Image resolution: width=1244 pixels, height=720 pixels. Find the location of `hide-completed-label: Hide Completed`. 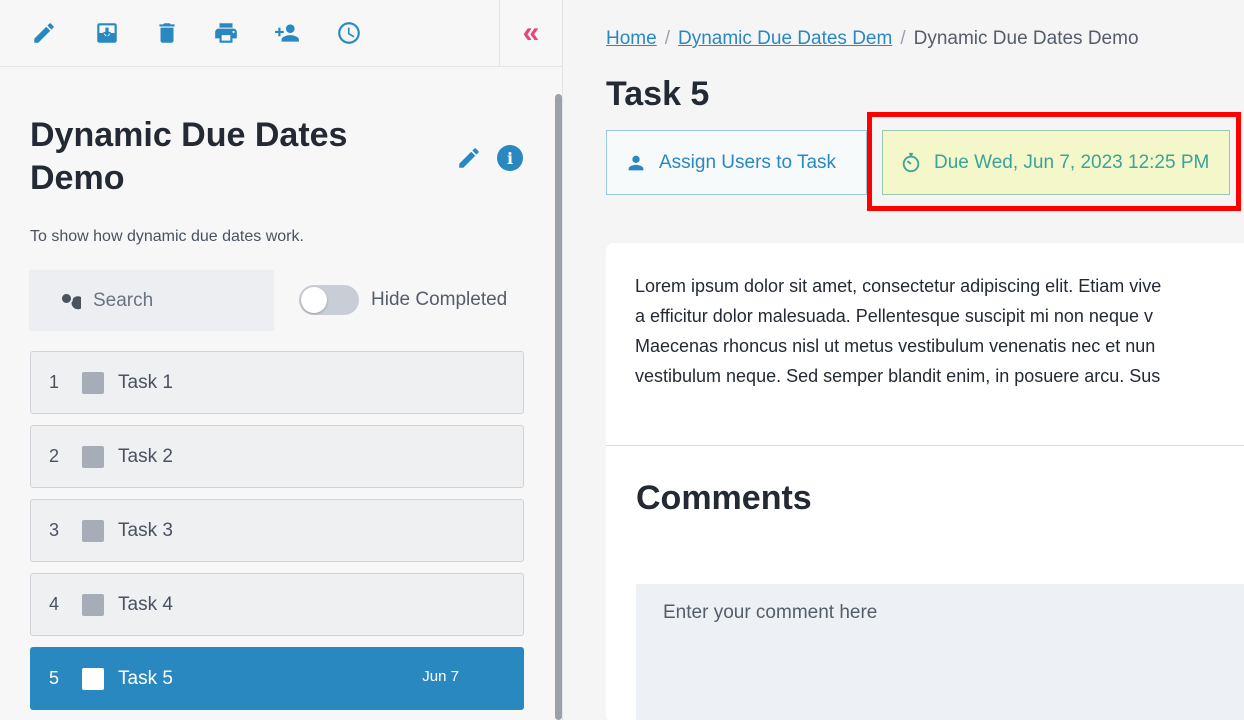

hide-completed-label: Hide Completed is located at coordinates (439, 299).